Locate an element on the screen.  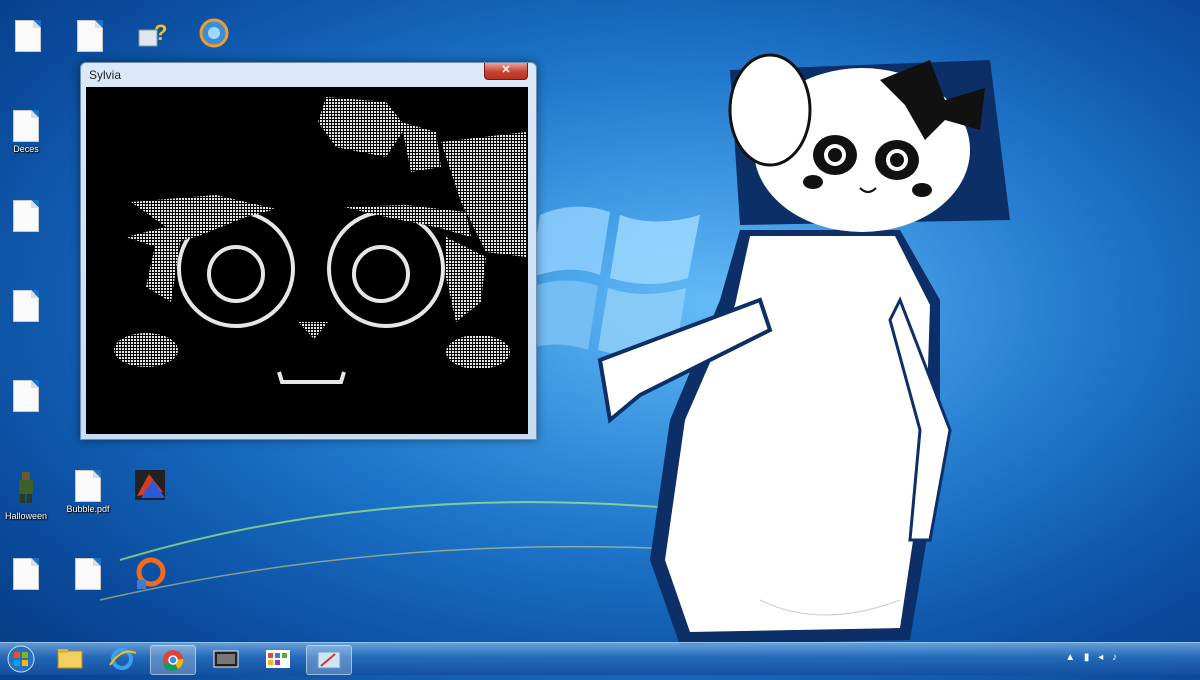
close-icon: ✕ is located at coordinates (506, 70).